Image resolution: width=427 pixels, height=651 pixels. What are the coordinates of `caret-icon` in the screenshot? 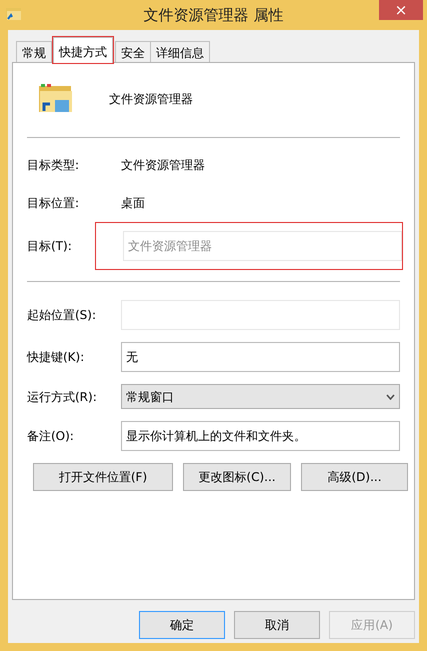 It's located at (390, 397).